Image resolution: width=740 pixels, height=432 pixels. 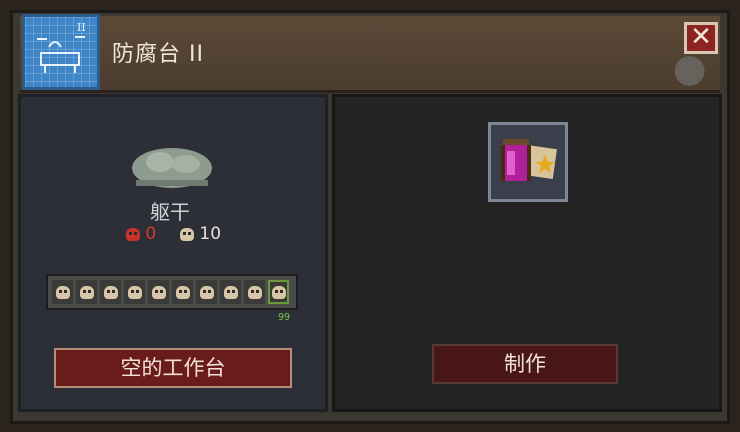 What do you see at coordinates (133, 234) in the screenshot?
I see `red-skull-icon` at bounding box center [133, 234].